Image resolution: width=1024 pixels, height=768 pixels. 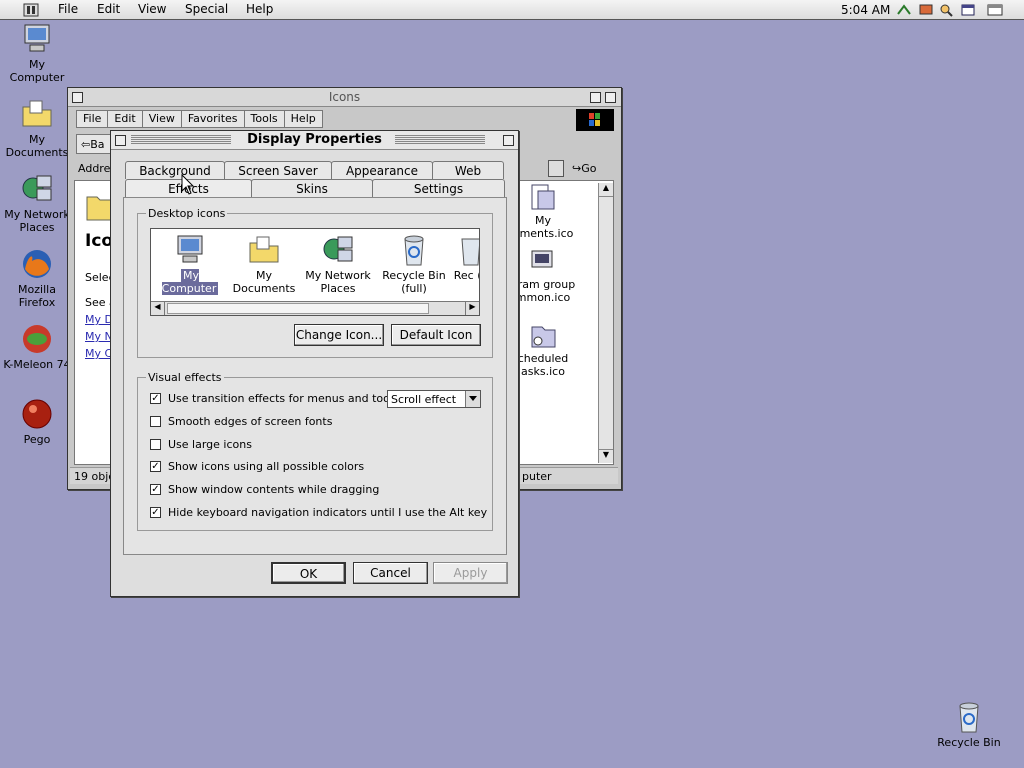 I want to click on effect-window-contents-checkbox: ✓ Show window contents while dragging, so click(x=264, y=489).